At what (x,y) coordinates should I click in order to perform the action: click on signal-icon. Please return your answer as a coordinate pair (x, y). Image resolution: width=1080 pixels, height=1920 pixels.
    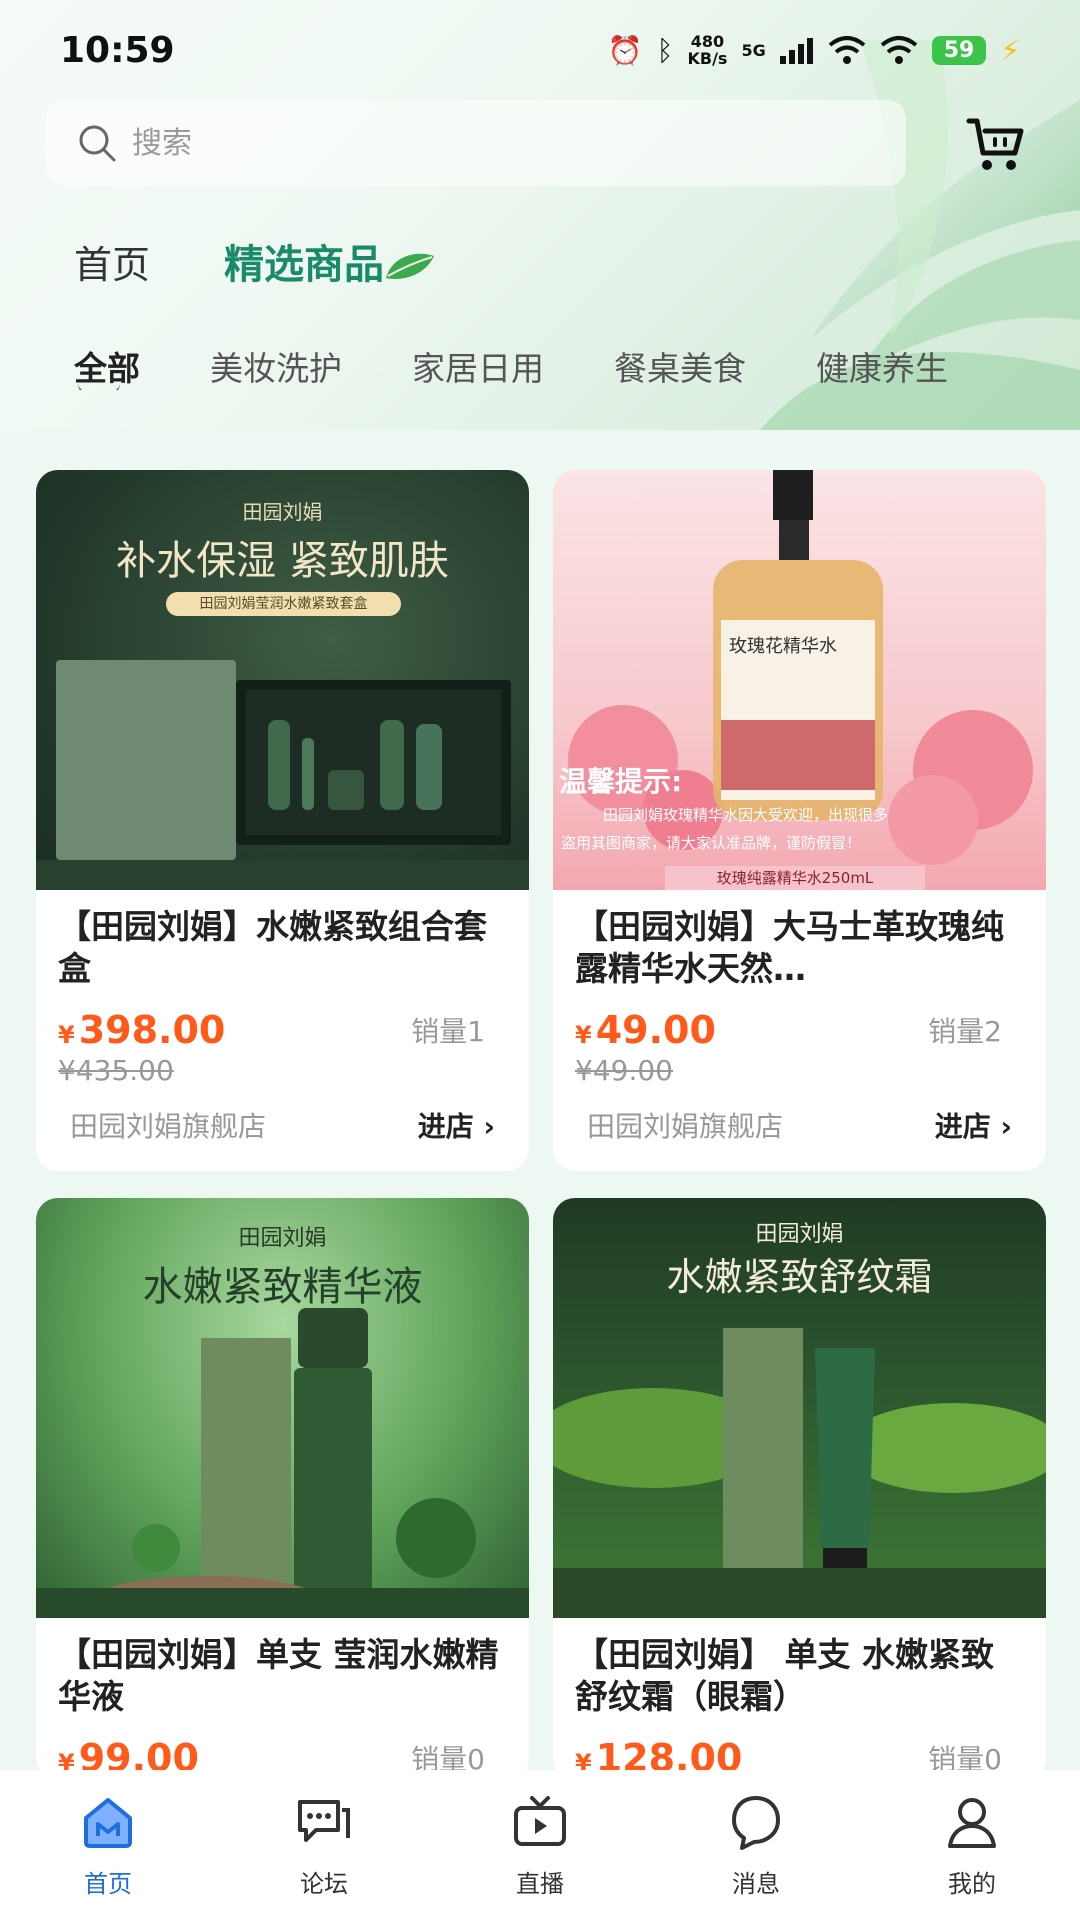
    Looking at the image, I should click on (796, 51).